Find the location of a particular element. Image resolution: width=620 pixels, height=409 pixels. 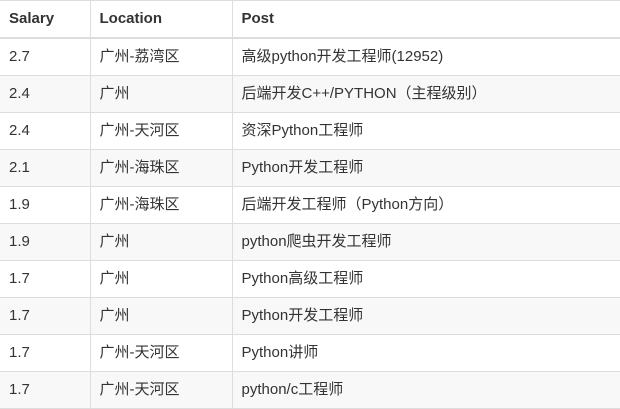

post-cell: python/c工程师 is located at coordinates (425, 390).